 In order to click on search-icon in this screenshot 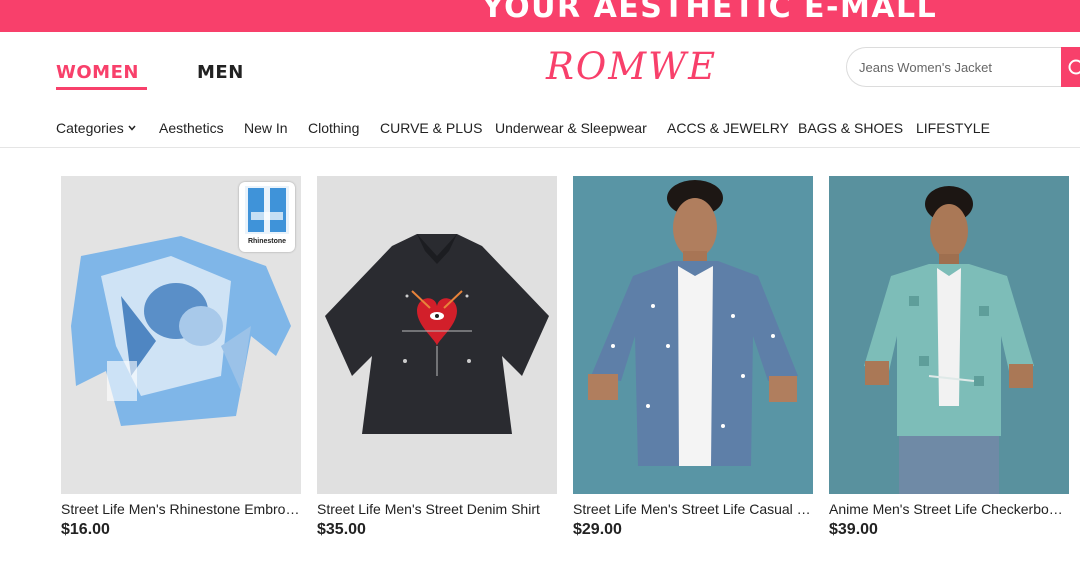, I will do `click(1074, 67)`.